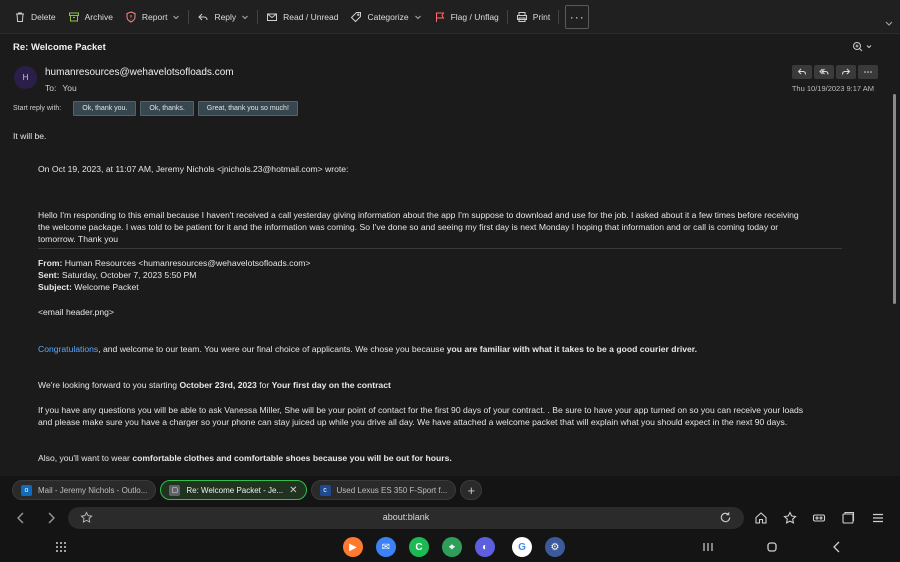  What do you see at coordinates (385, 17) in the screenshot?
I see `categorize-button: Categorize` at bounding box center [385, 17].